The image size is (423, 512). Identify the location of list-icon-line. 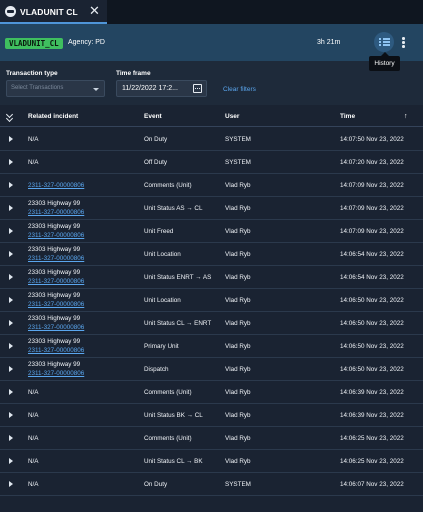
(386, 42).